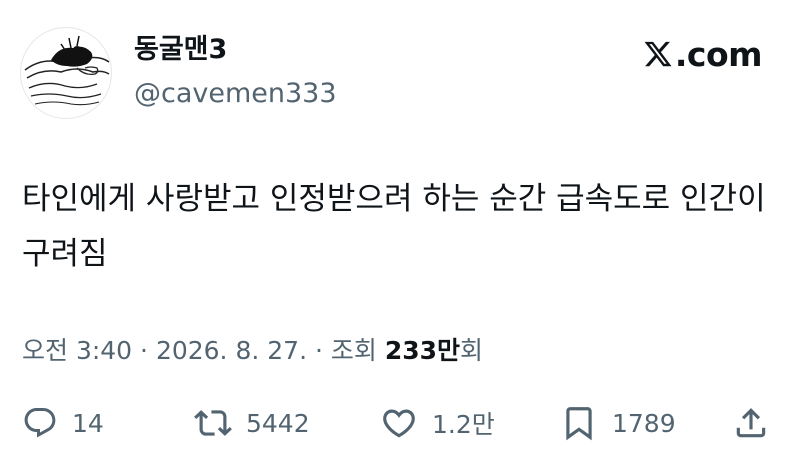 Image resolution: width=800 pixels, height=471 pixels. I want to click on reply-button: 14, so click(63, 423).